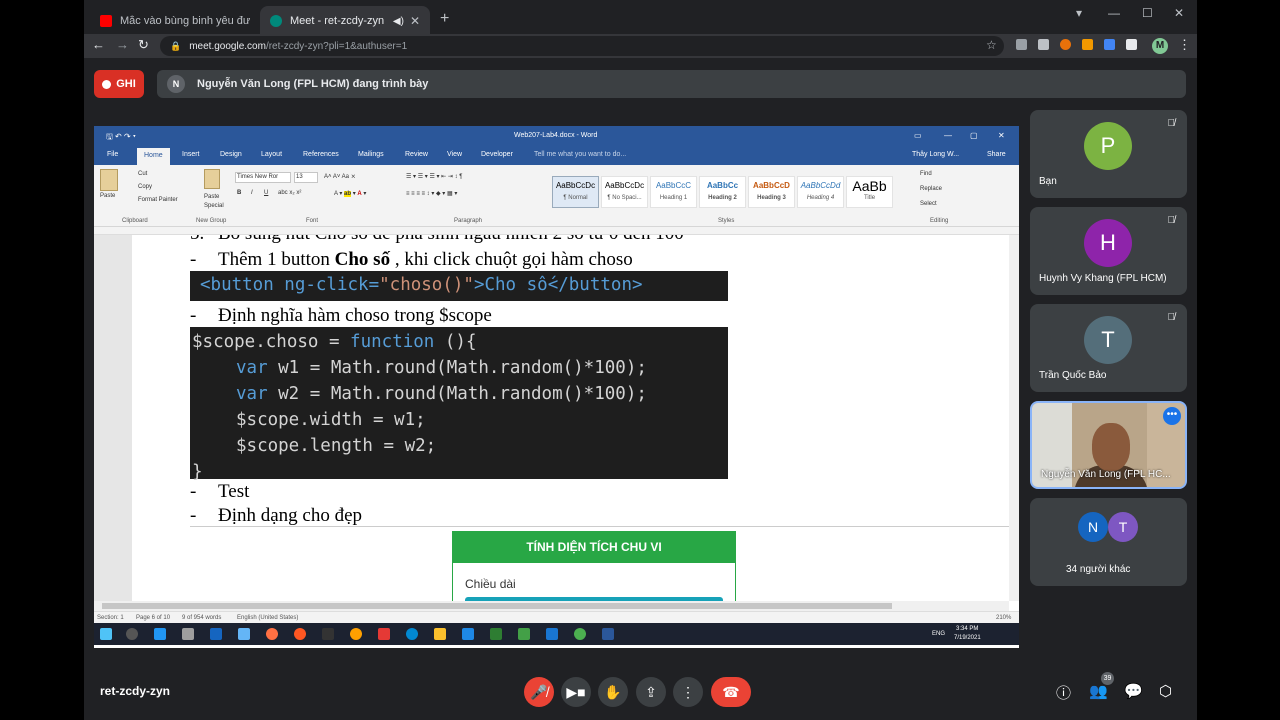 The image size is (1280, 720). I want to click on present-button: ⇪, so click(651, 692).